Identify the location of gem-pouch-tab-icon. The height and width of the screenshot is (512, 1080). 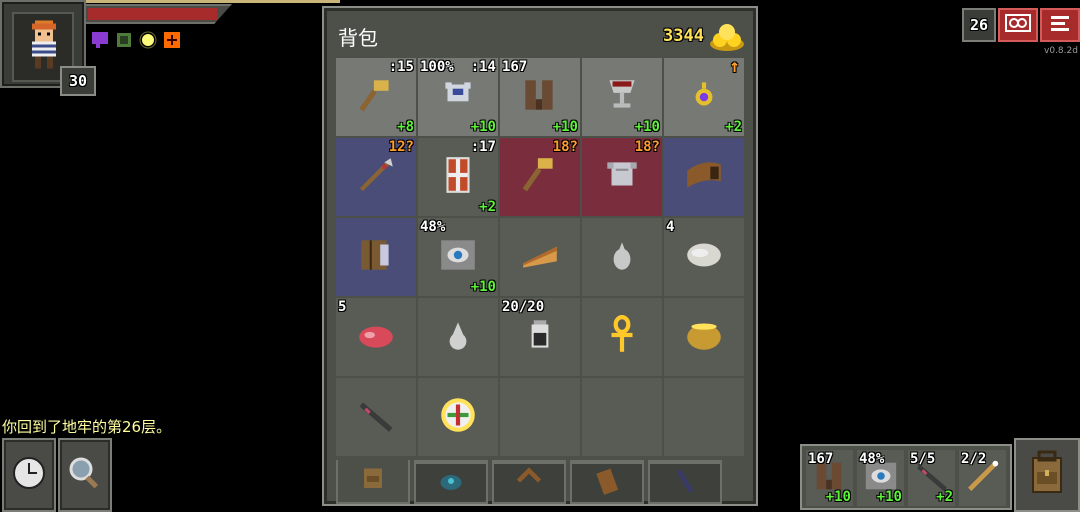
(451, 483).